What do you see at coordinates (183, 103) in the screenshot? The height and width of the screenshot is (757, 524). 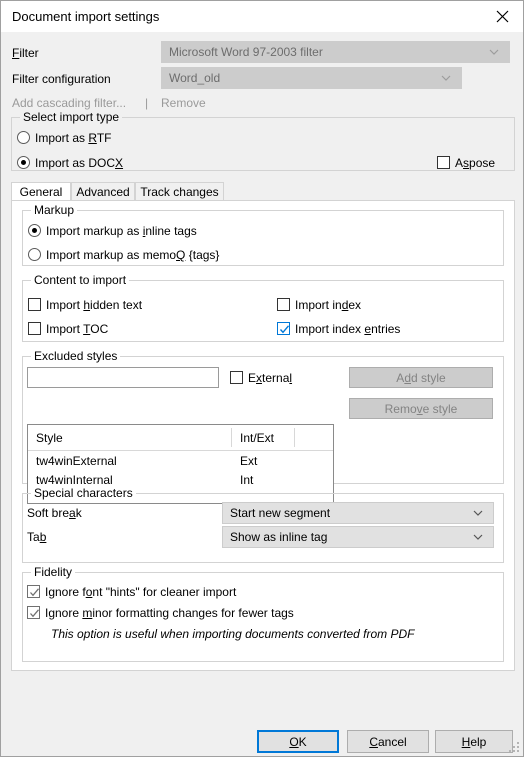 I see `remove-filter-link: Remove` at bounding box center [183, 103].